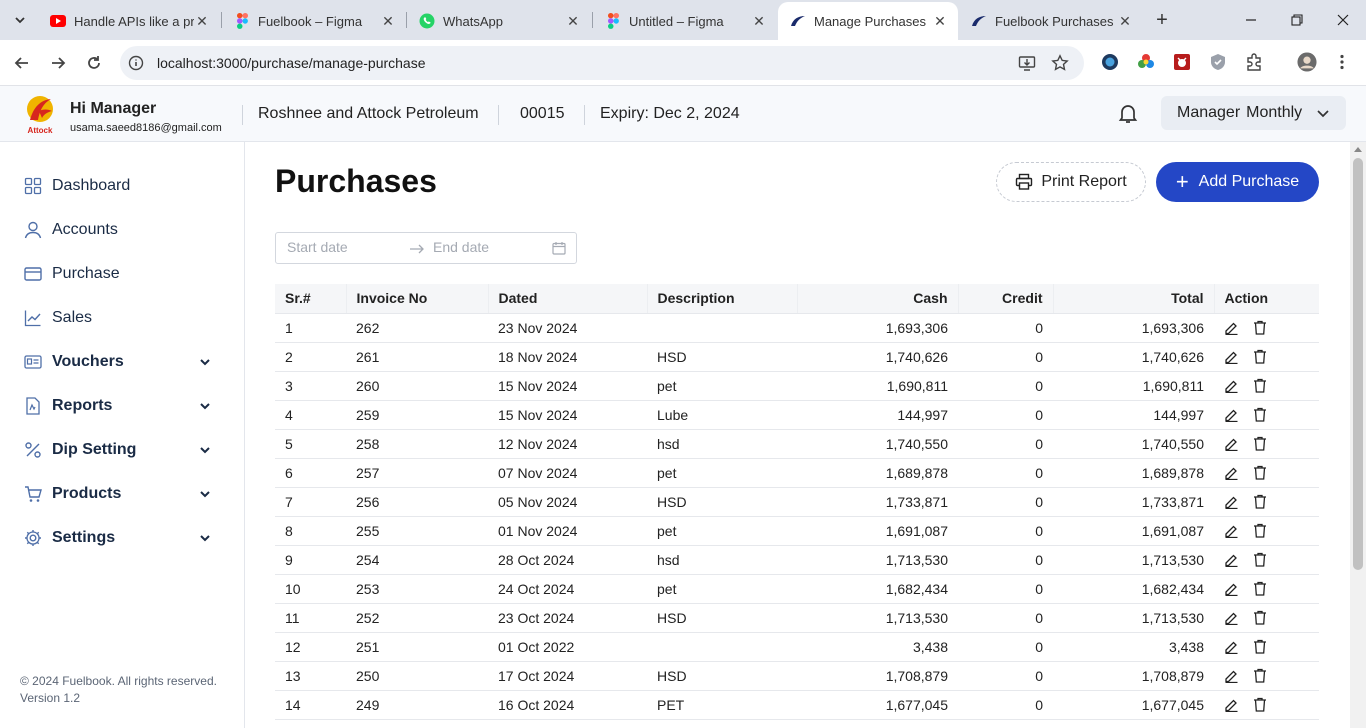 Image resolution: width=1366 pixels, height=728 pixels. I want to click on add-purchase-button: + Add Purchase, so click(1237, 182).